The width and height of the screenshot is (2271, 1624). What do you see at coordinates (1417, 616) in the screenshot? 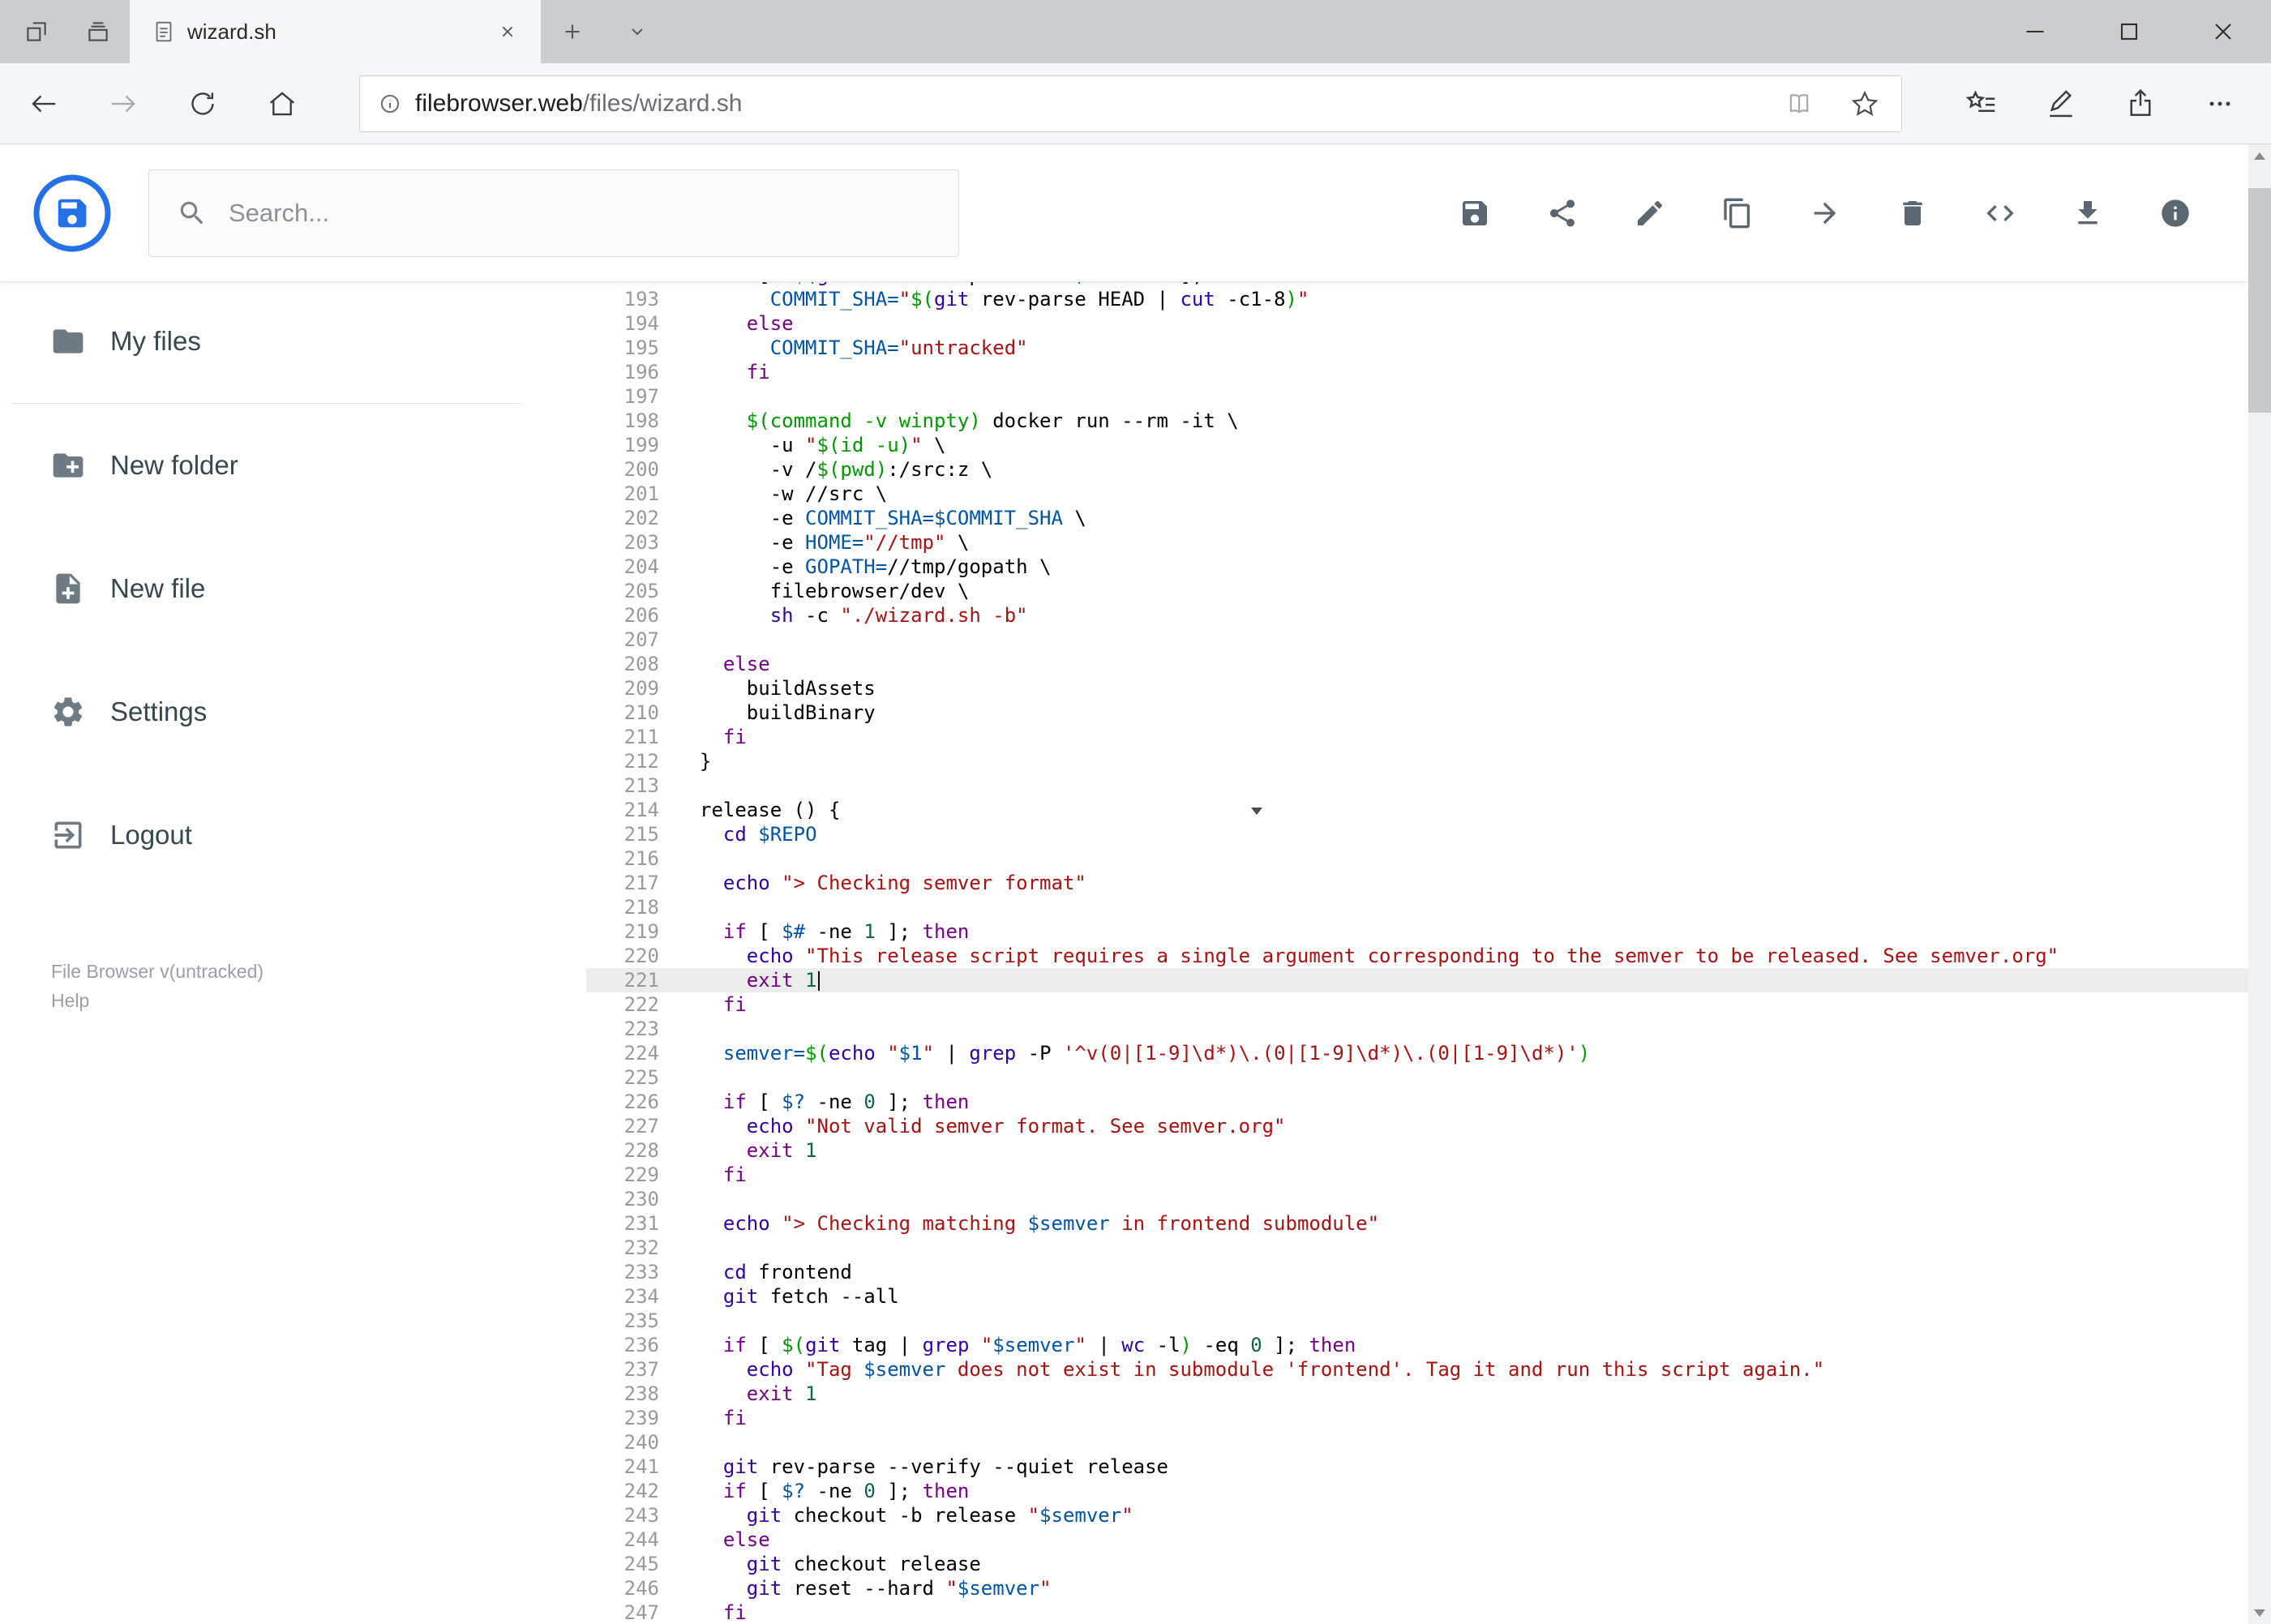
I see `code-line-206: 206 sh -c "./wizard.sh -b"` at bounding box center [1417, 616].